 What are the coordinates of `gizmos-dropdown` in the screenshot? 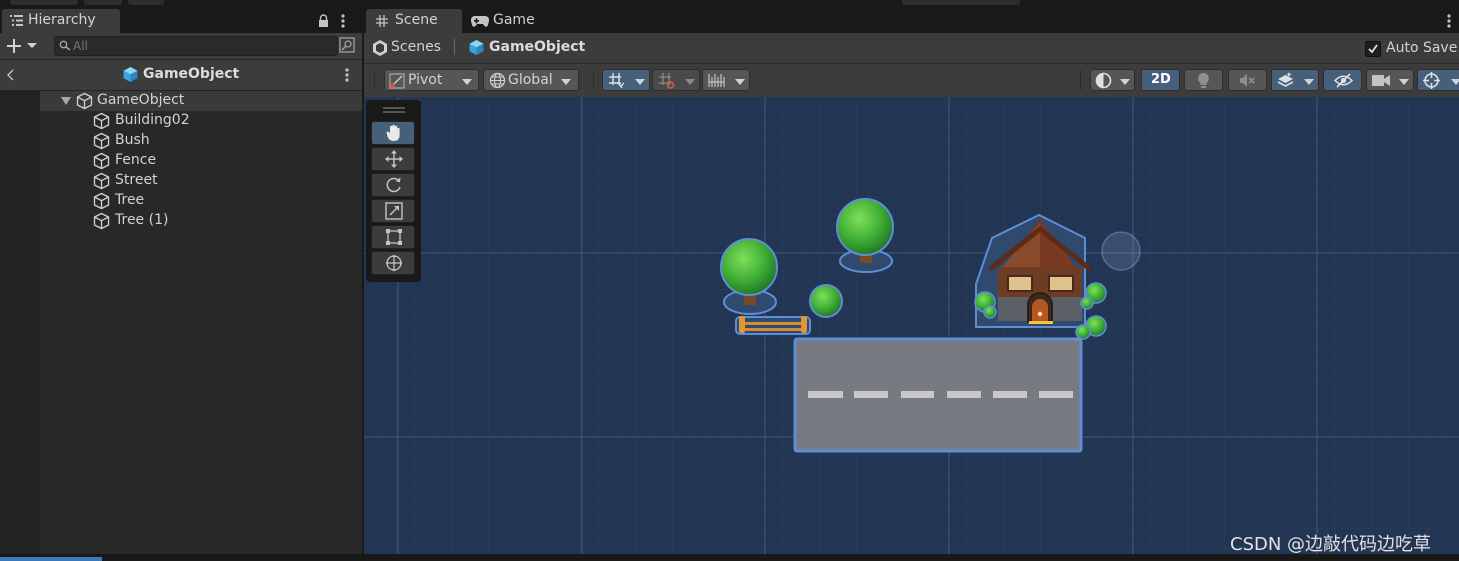 It's located at (1438, 80).